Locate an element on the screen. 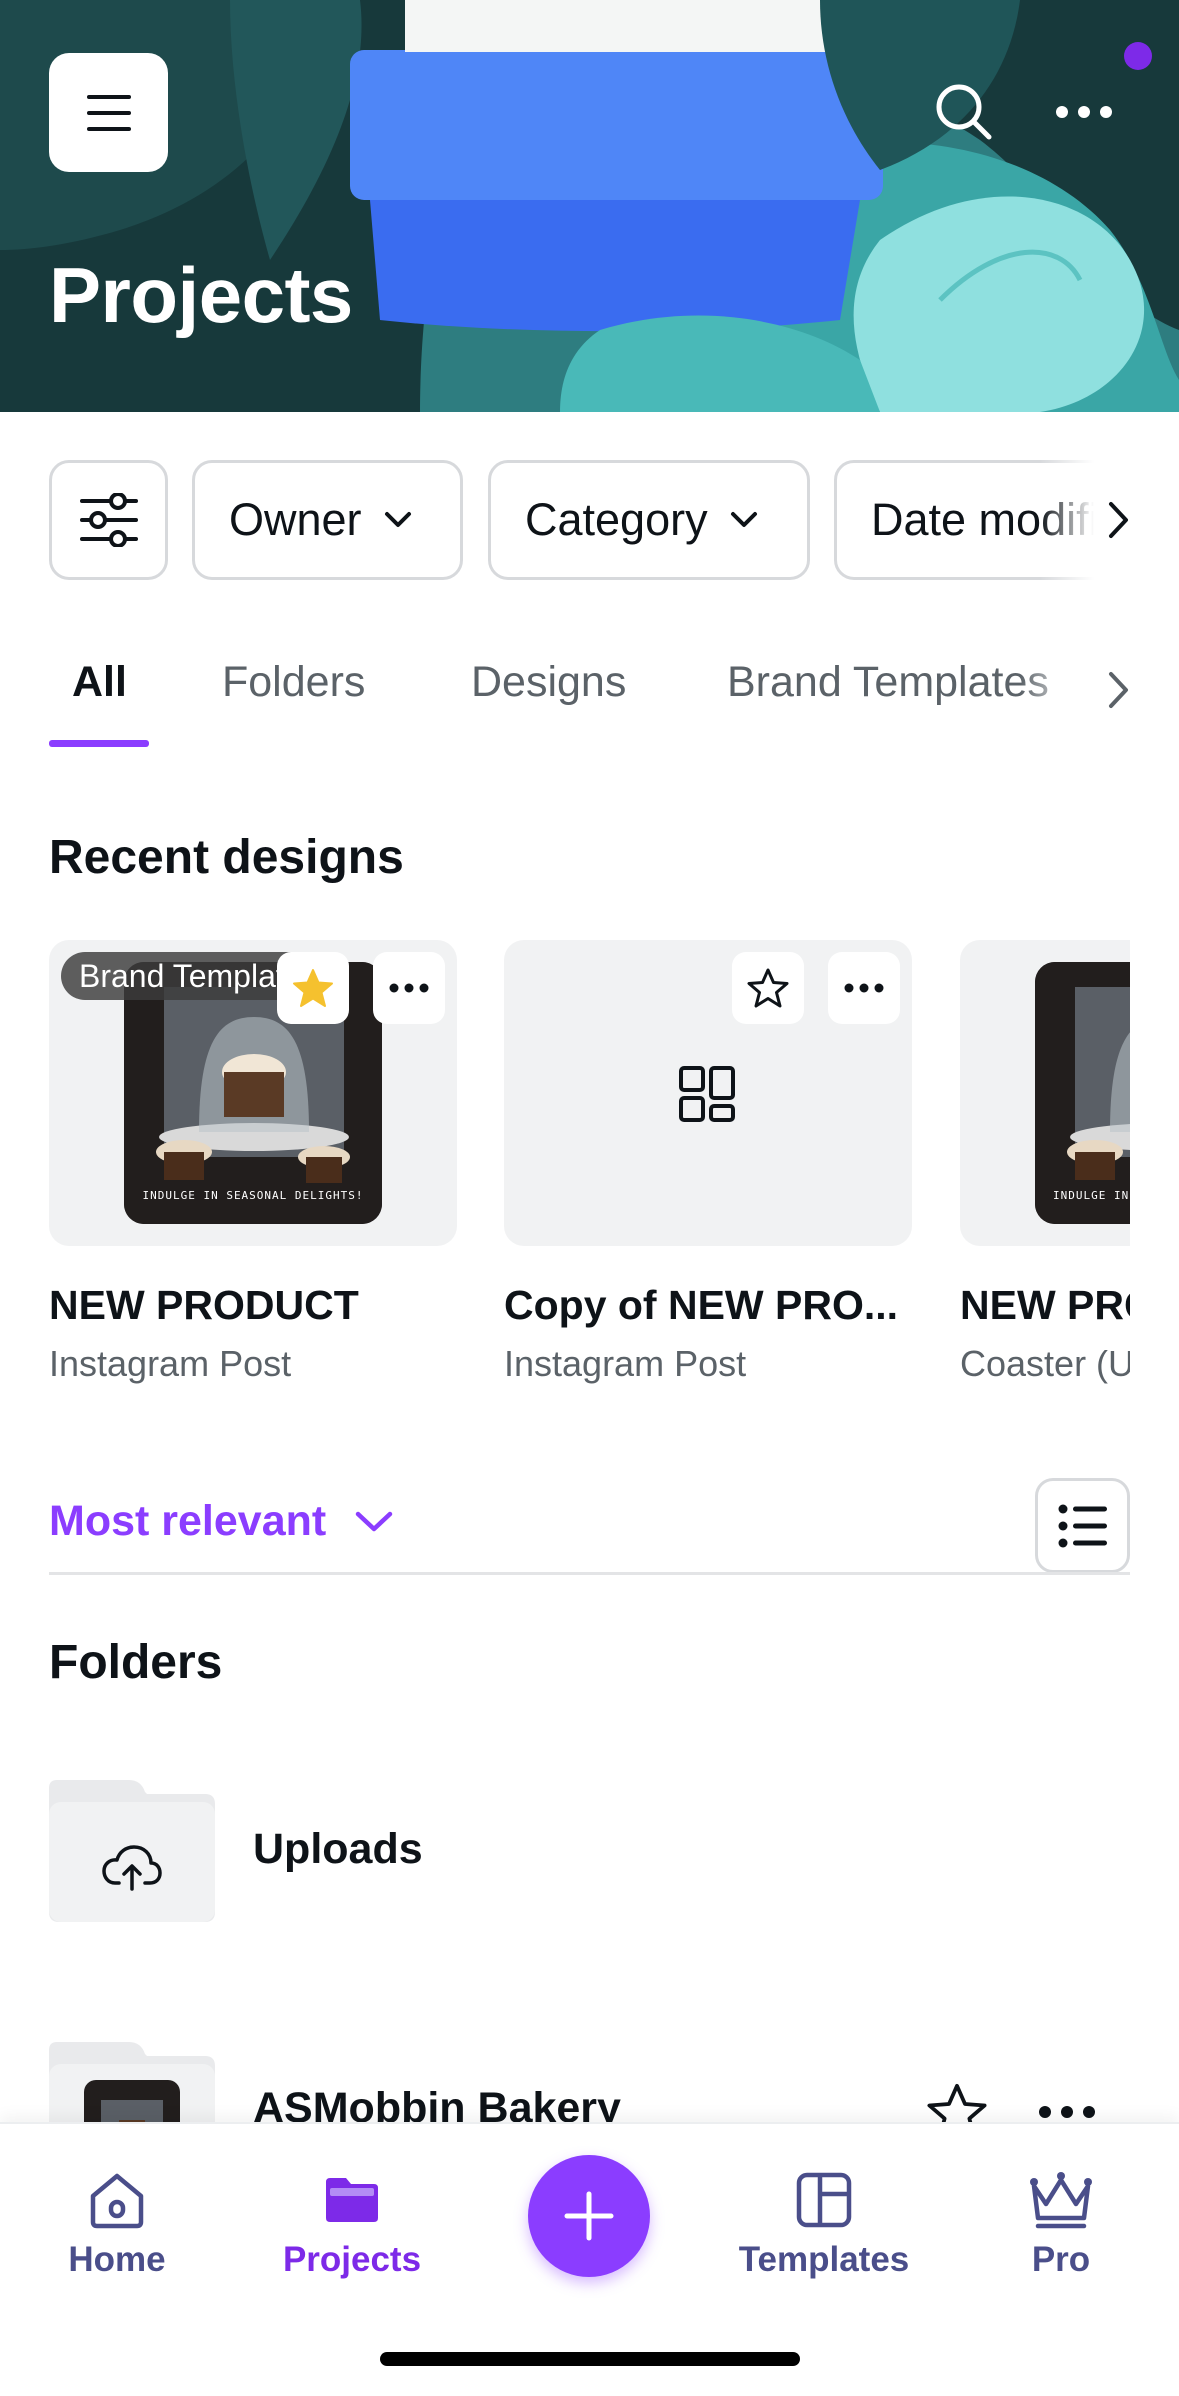 The width and height of the screenshot is (1179, 2396). hamburger-menu-icon is located at coordinates (108, 112).